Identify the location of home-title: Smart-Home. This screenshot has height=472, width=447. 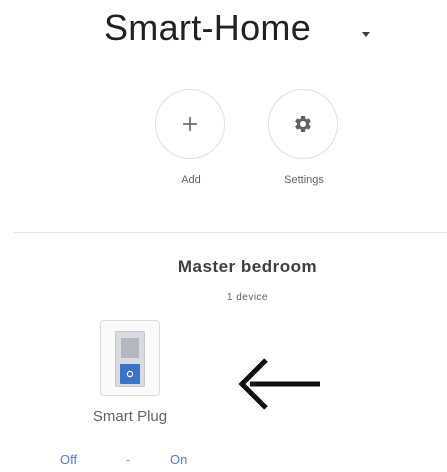
(208, 27).